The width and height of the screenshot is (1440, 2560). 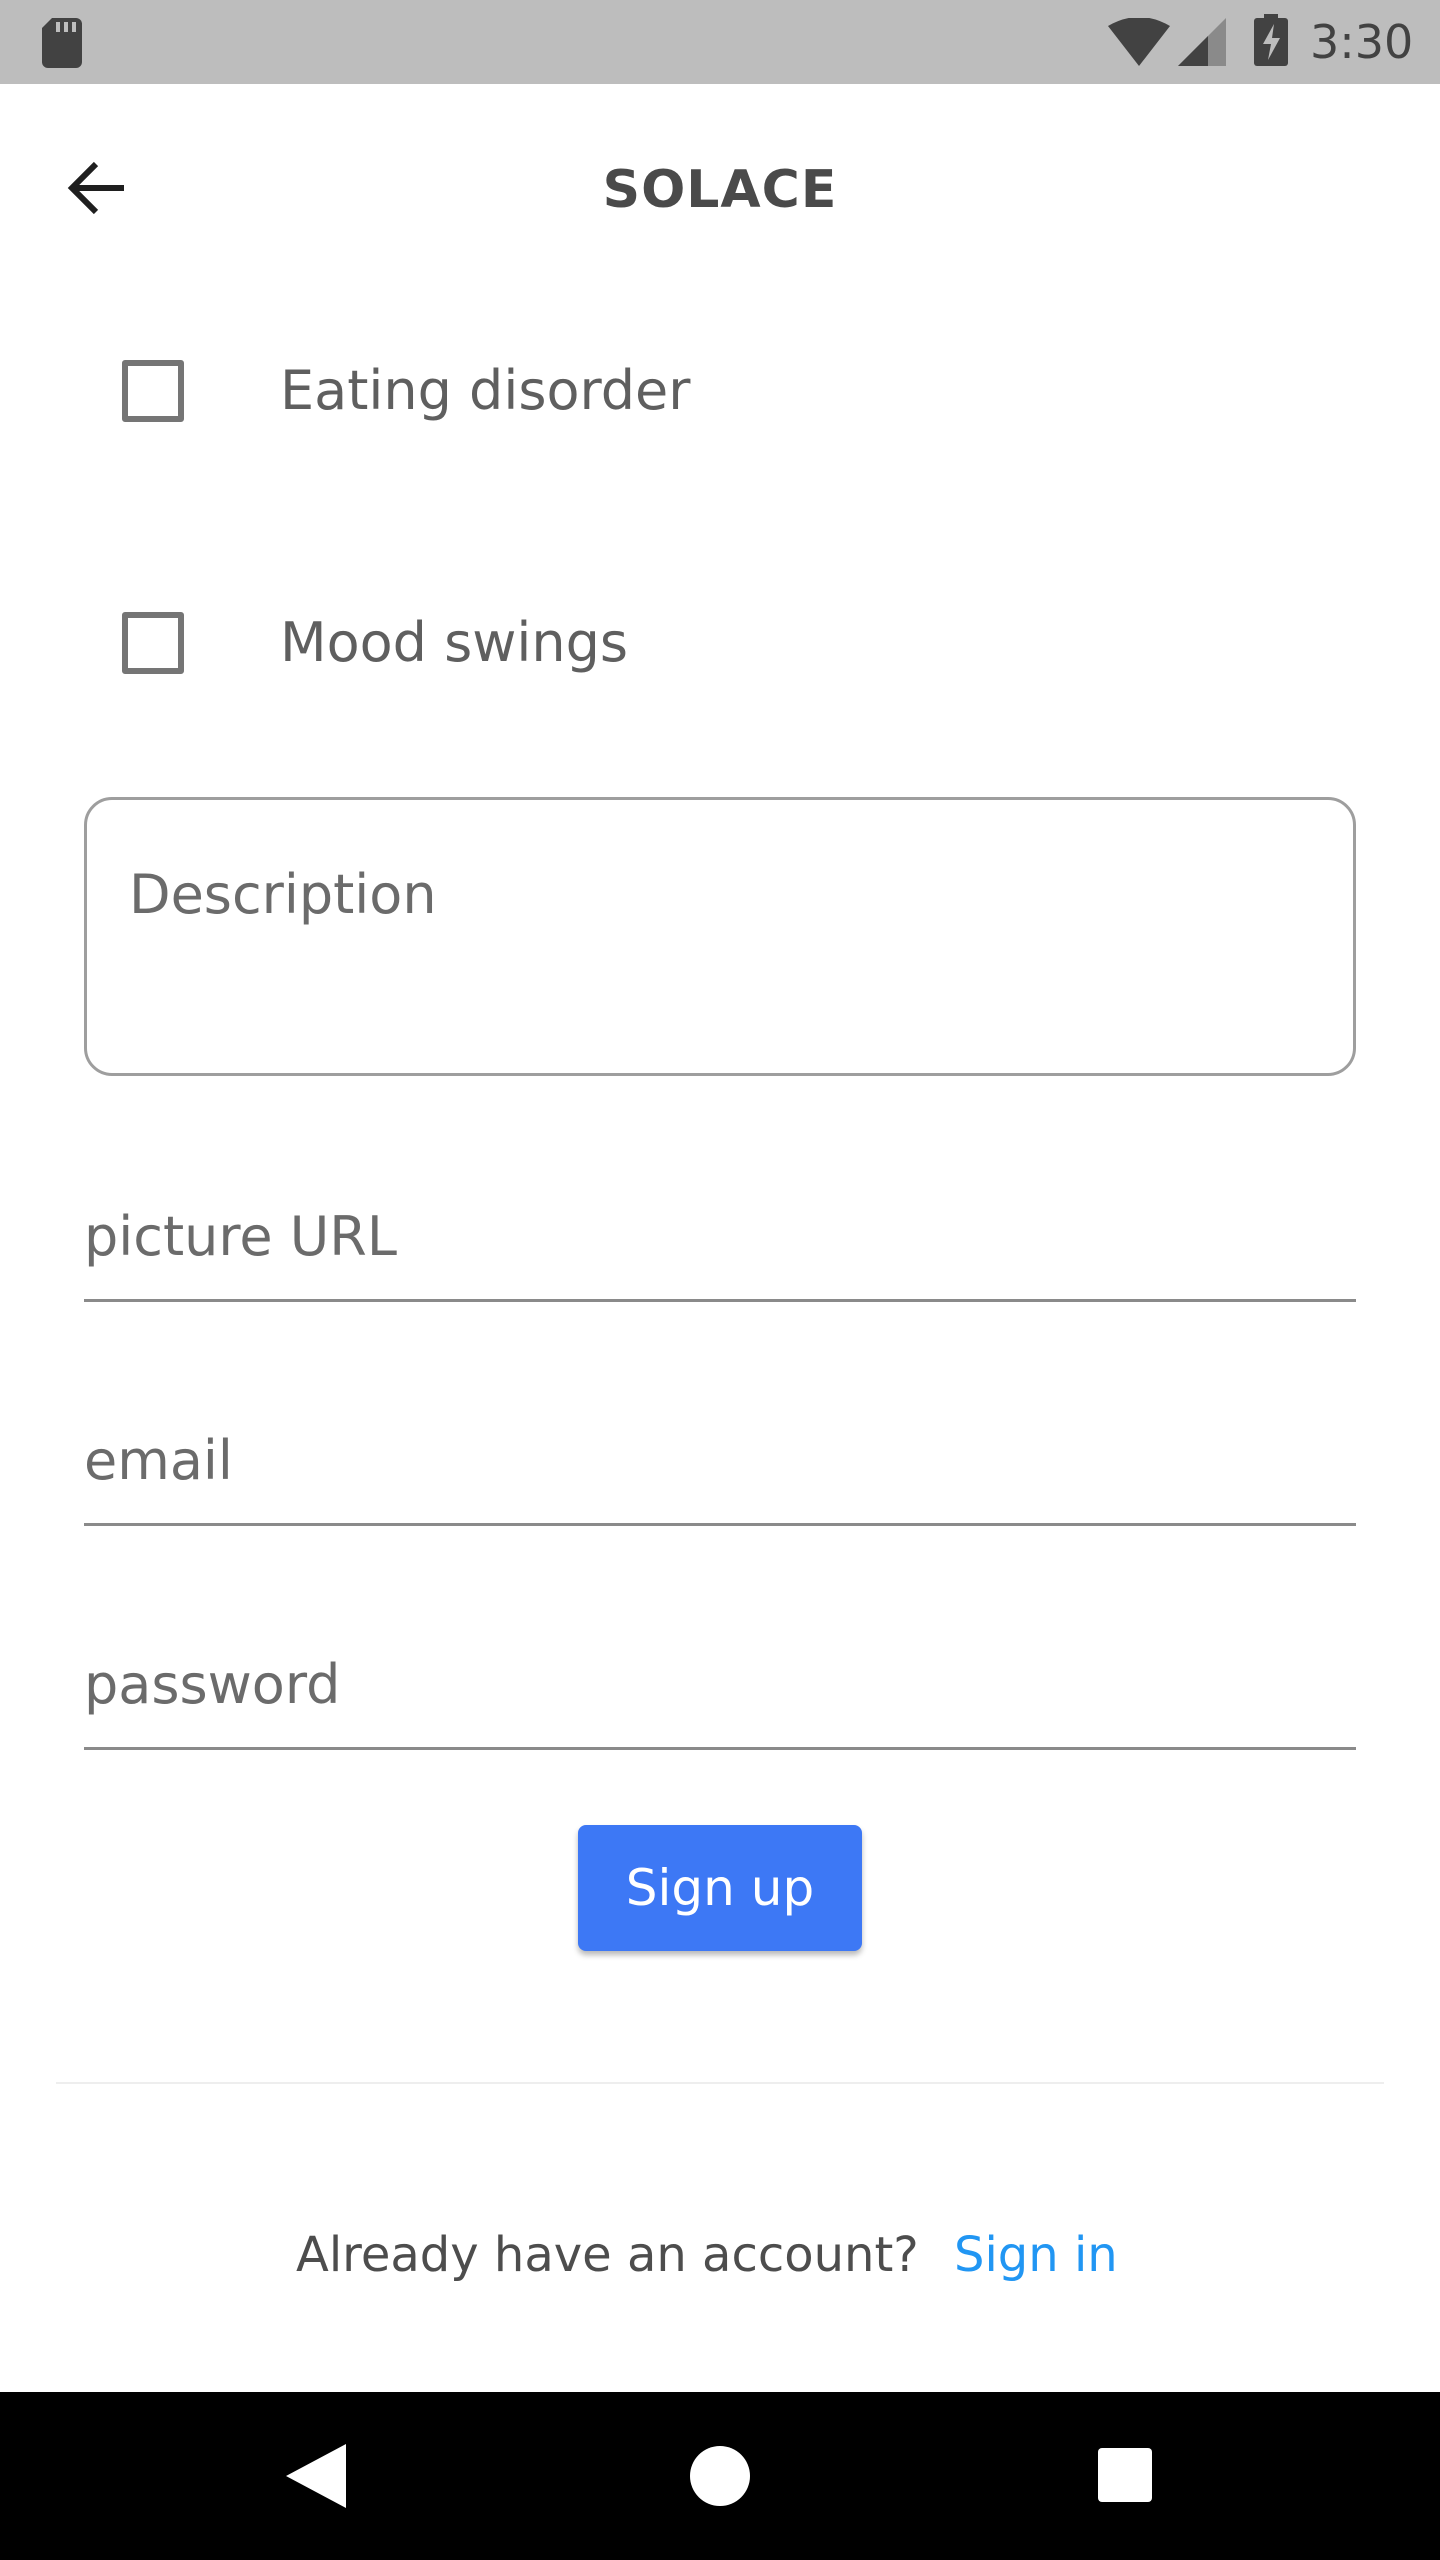 I want to click on divider, so click(x=720, y=2083).